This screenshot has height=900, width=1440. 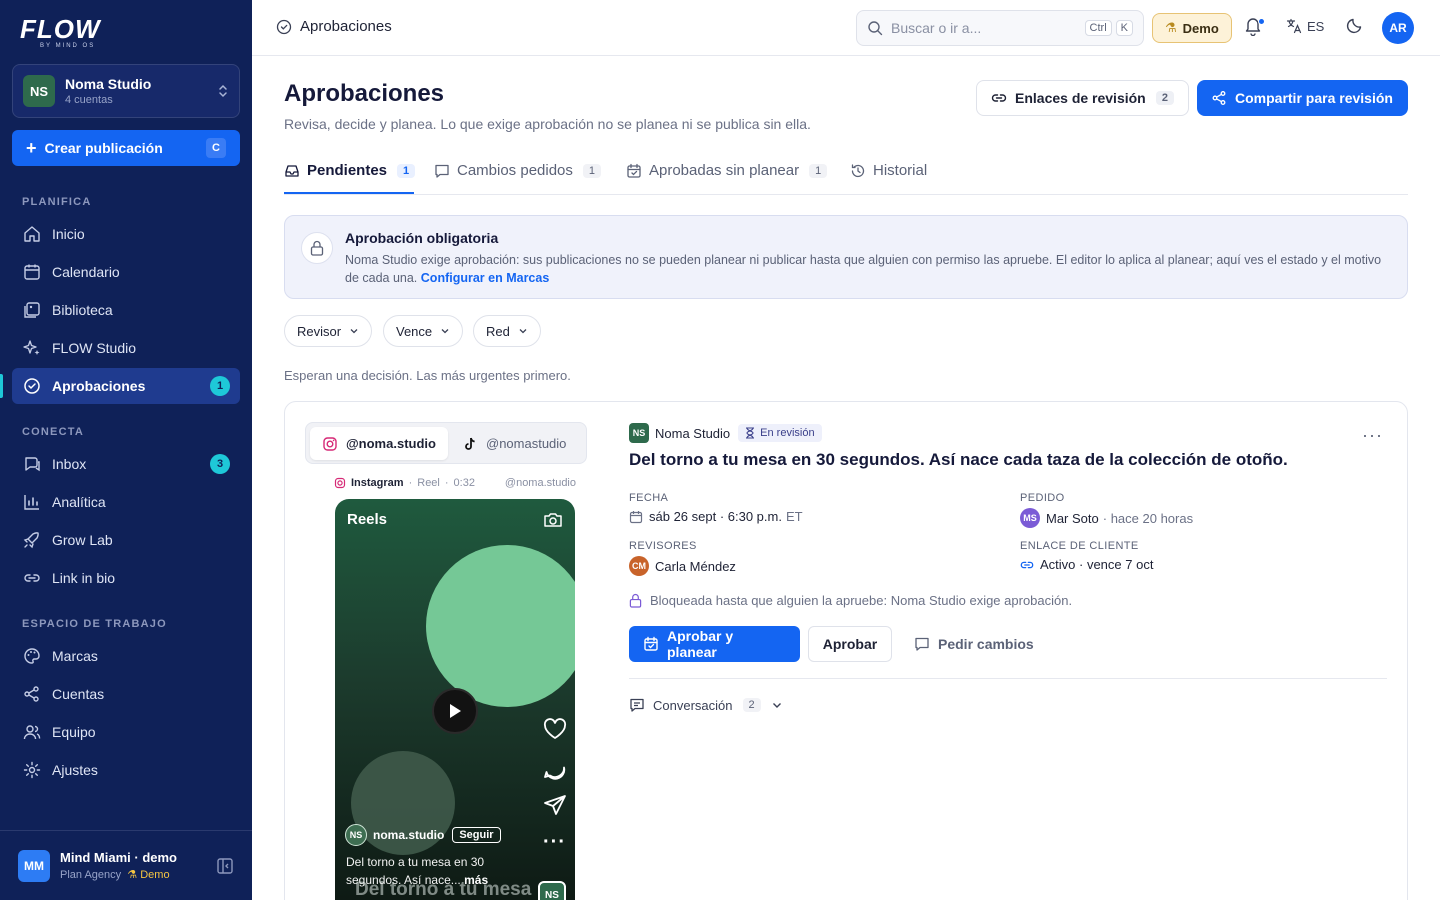 What do you see at coordinates (1294, 26) in the screenshot?
I see `translate-icon` at bounding box center [1294, 26].